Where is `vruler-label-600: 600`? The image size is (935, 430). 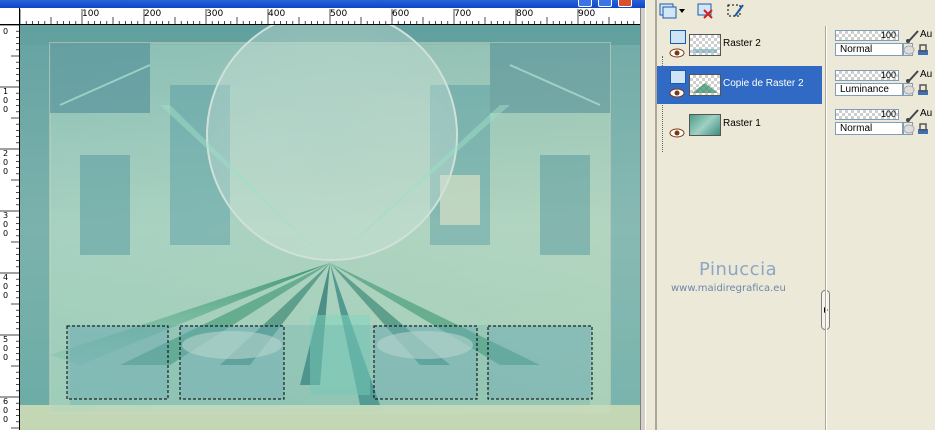
vruler-label-600: 600 is located at coordinates (6, 410).